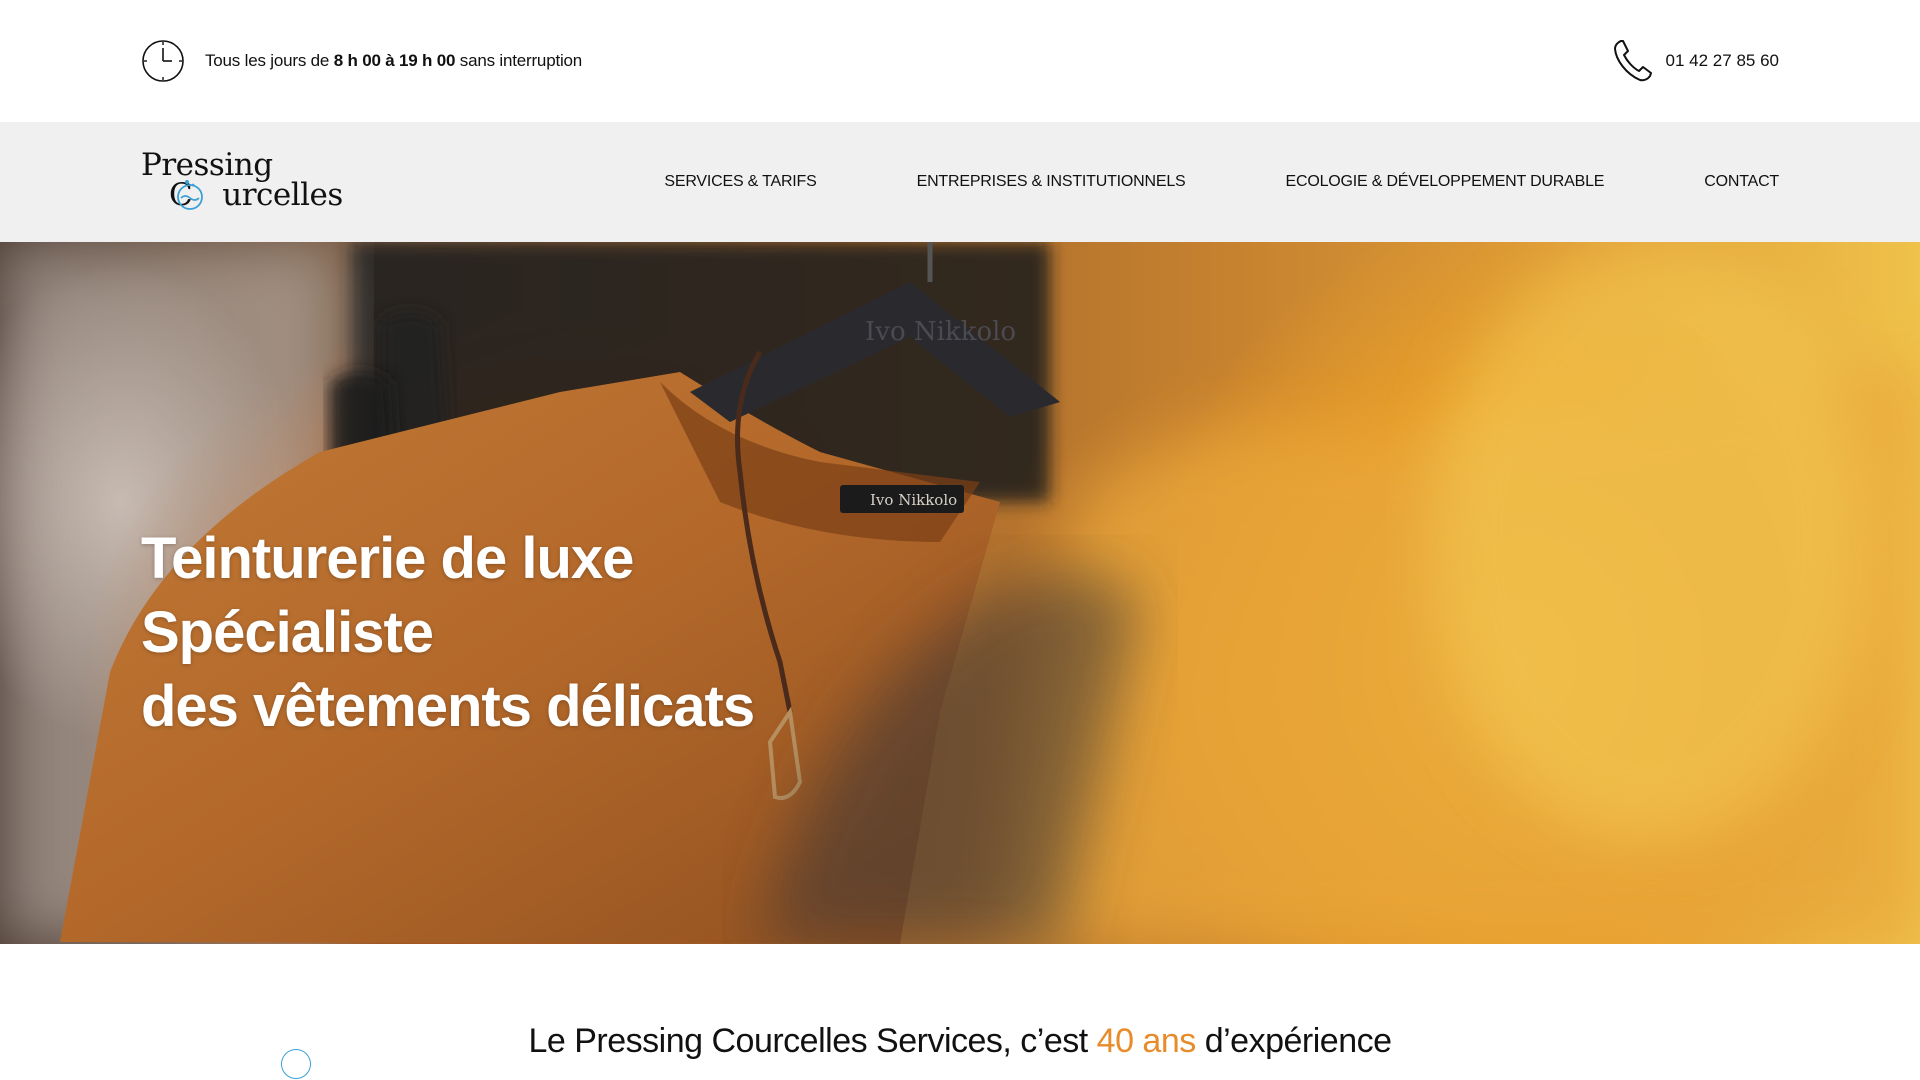  What do you see at coordinates (812, 1041) in the screenshot?
I see `intro-title-before: Le Pressing Courcelles Services, c’est` at bounding box center [812, 1041].